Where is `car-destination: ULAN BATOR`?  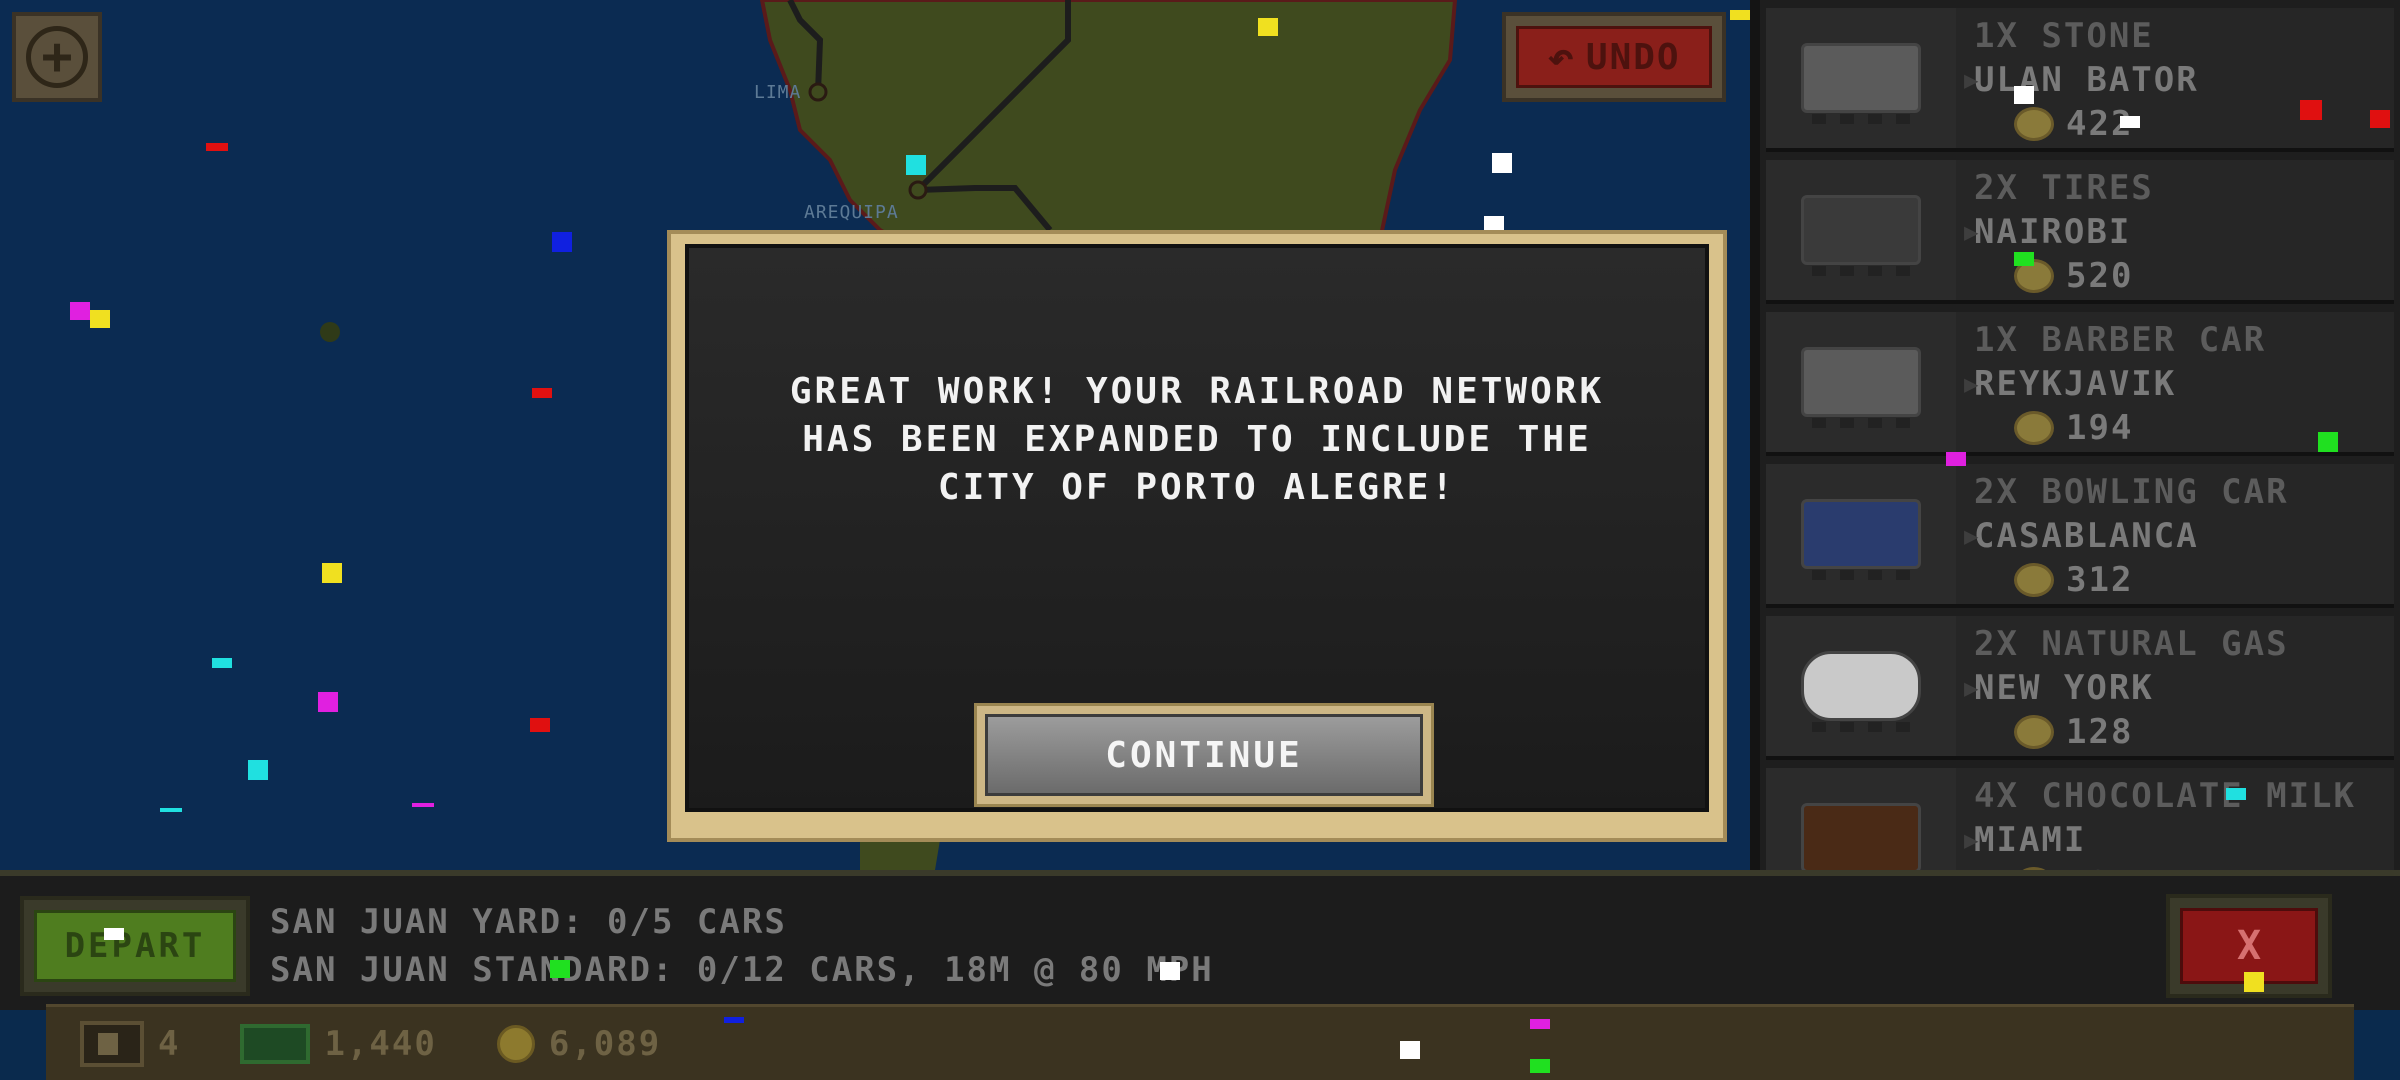 car-destination: ULAN BATOR is located at coordinates (2086, 80).